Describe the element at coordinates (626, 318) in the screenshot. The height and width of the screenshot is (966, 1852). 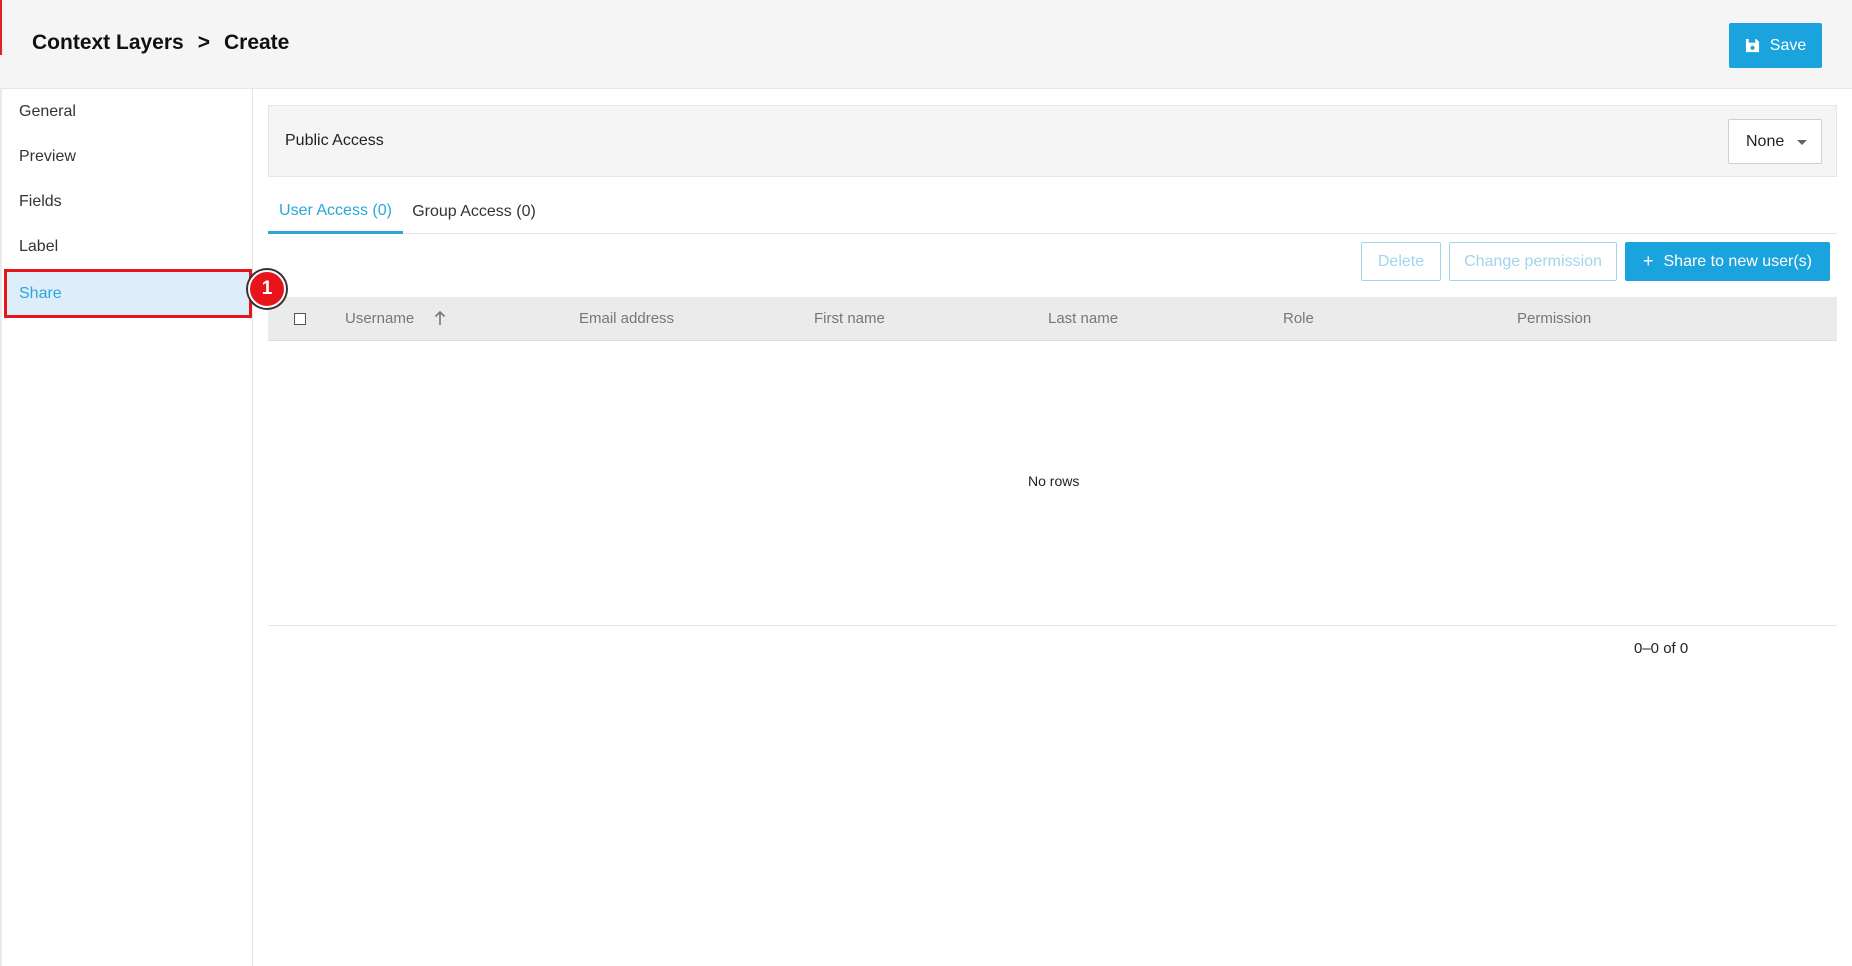
I see `column-header-email: Email address` at that location.